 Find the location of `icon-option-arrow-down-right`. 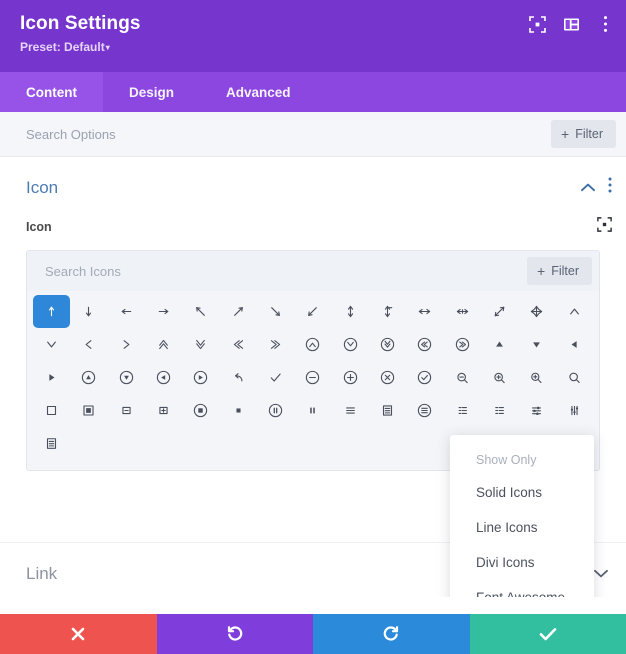

icon-option-arrow-down-right is located at coordinates (275, 311).